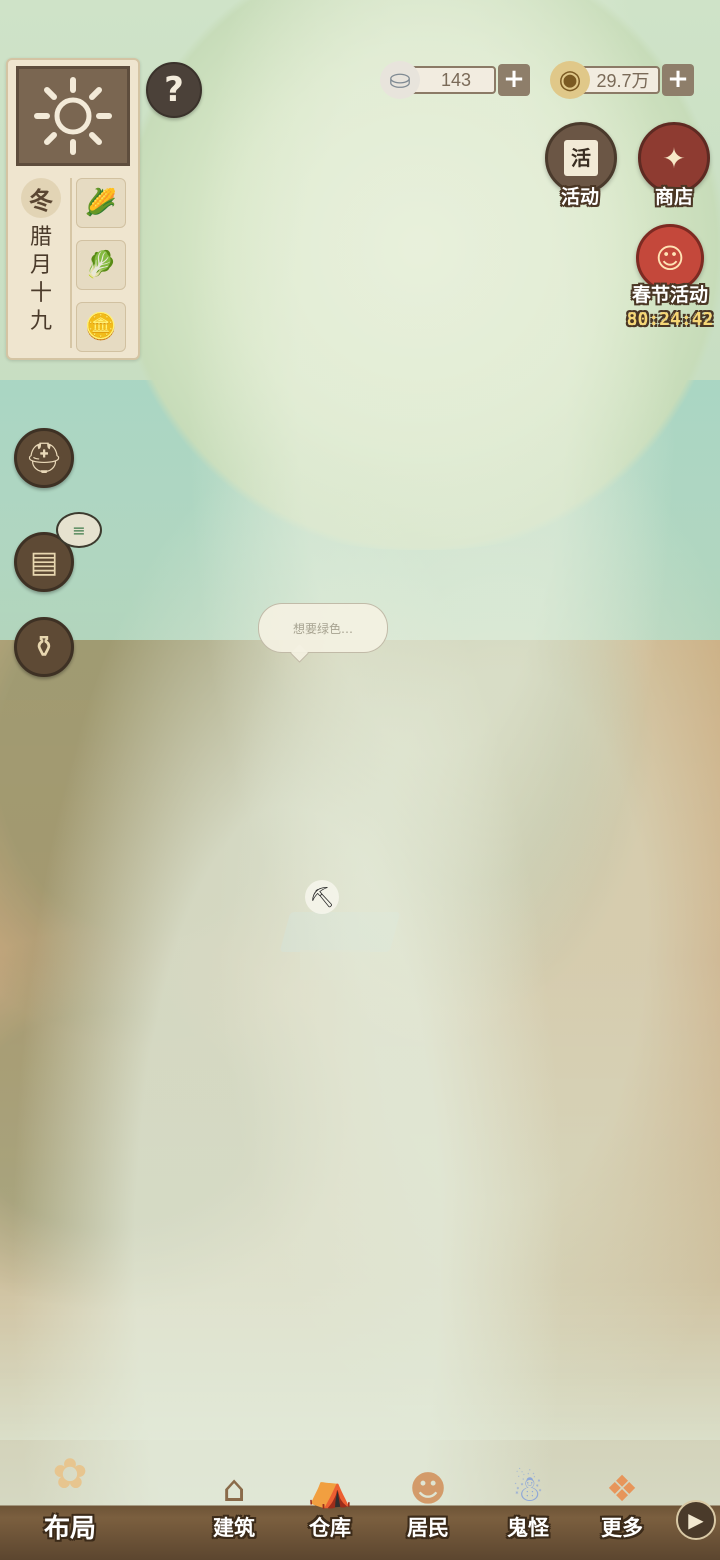 Image resolution: width=720 pixels, height=1560 pixels. What do you see at coordinates (101, 265) in the screenshot?
I see `cabbage-icon: 🥬` at bounding box center [101, 265].